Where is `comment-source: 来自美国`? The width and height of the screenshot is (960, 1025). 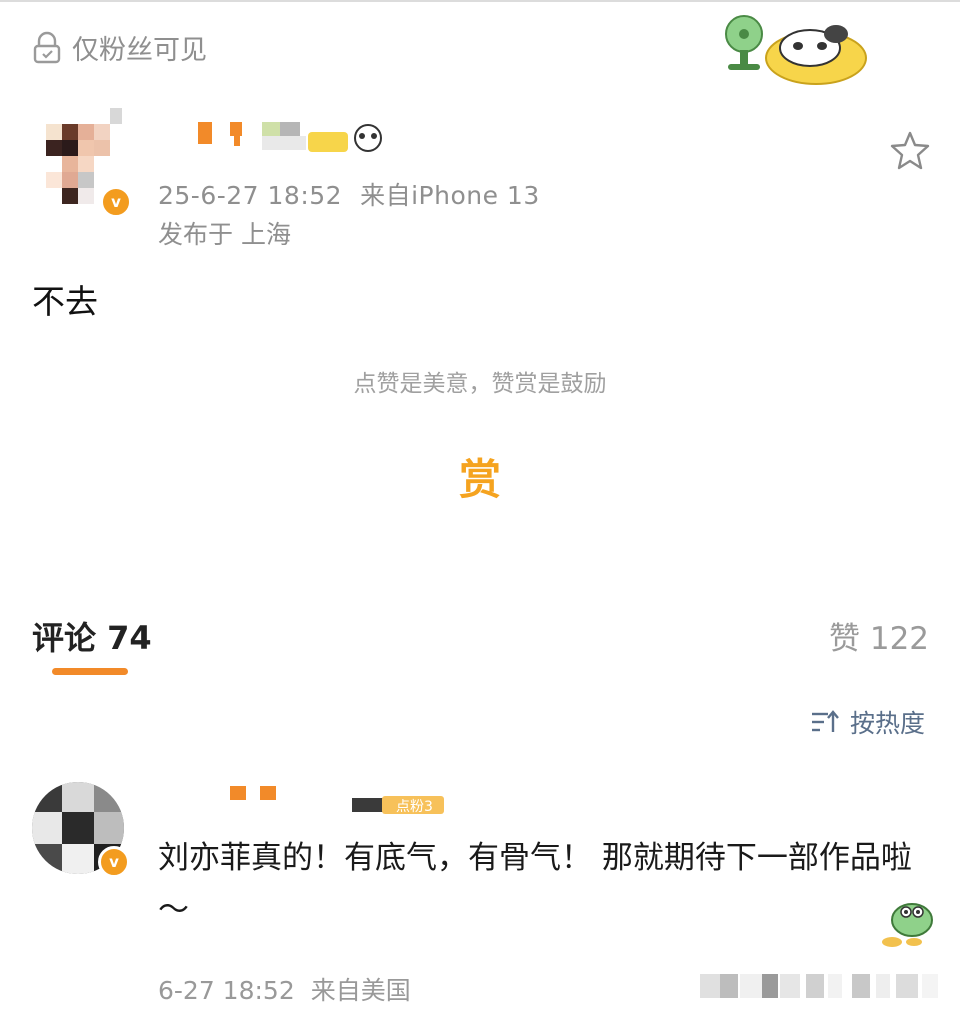 comment-source: 来自美国 is located at coordinates (360, 990).